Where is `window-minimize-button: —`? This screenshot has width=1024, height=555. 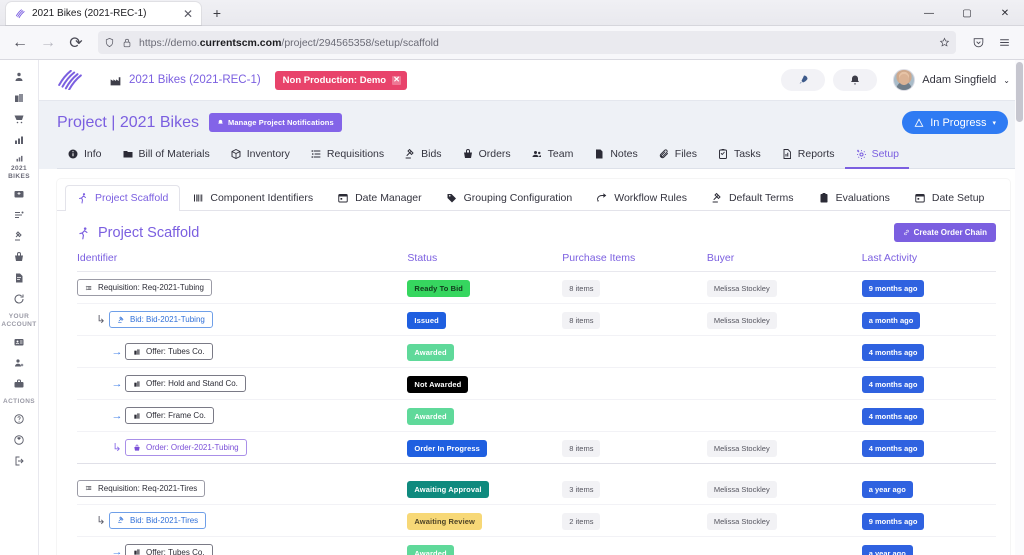 window-minimize-button: — is located at coordinates (929, 13).